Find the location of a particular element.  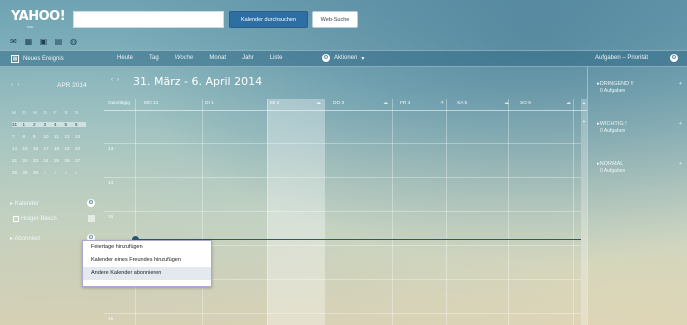

task-group-urgent: ▸DRINGEND !! + 0 Aufgaben is located at coordinates (639, 87).